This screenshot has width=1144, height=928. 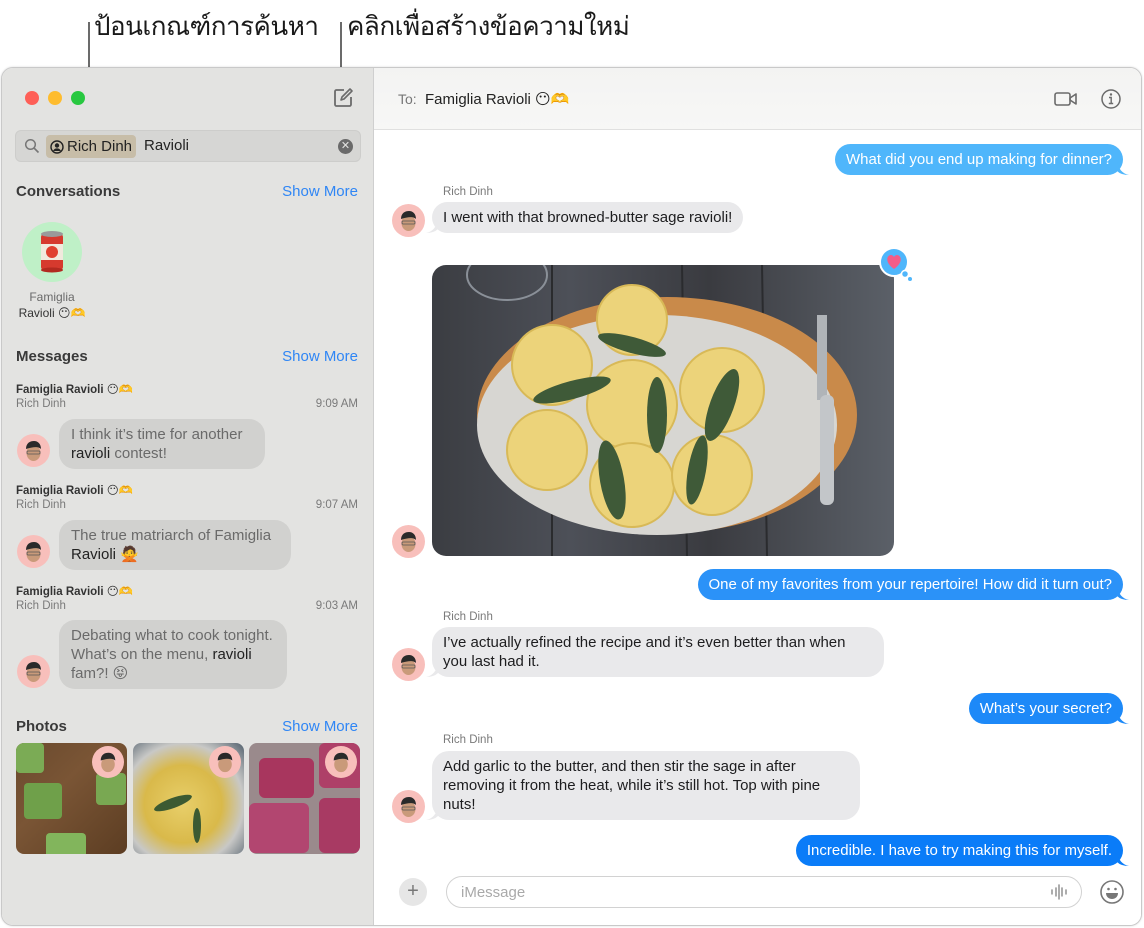 What do you see at coordinates (100, 146) in the screenshot?
I see `search-token-label: Rich Dinh` at bounding box center [100, 146].